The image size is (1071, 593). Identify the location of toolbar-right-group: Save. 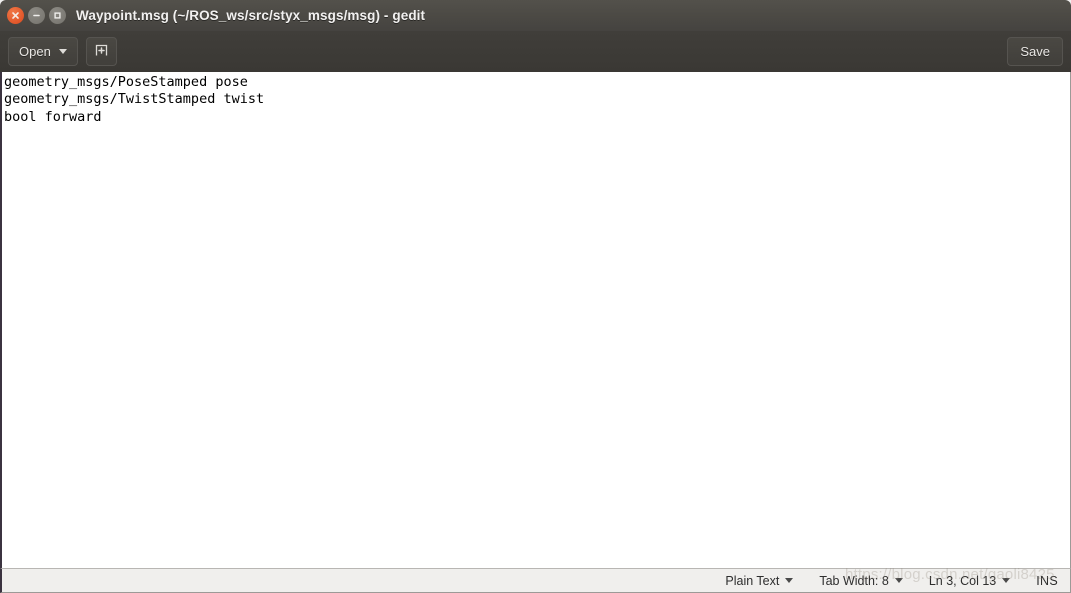
(1035, 51).